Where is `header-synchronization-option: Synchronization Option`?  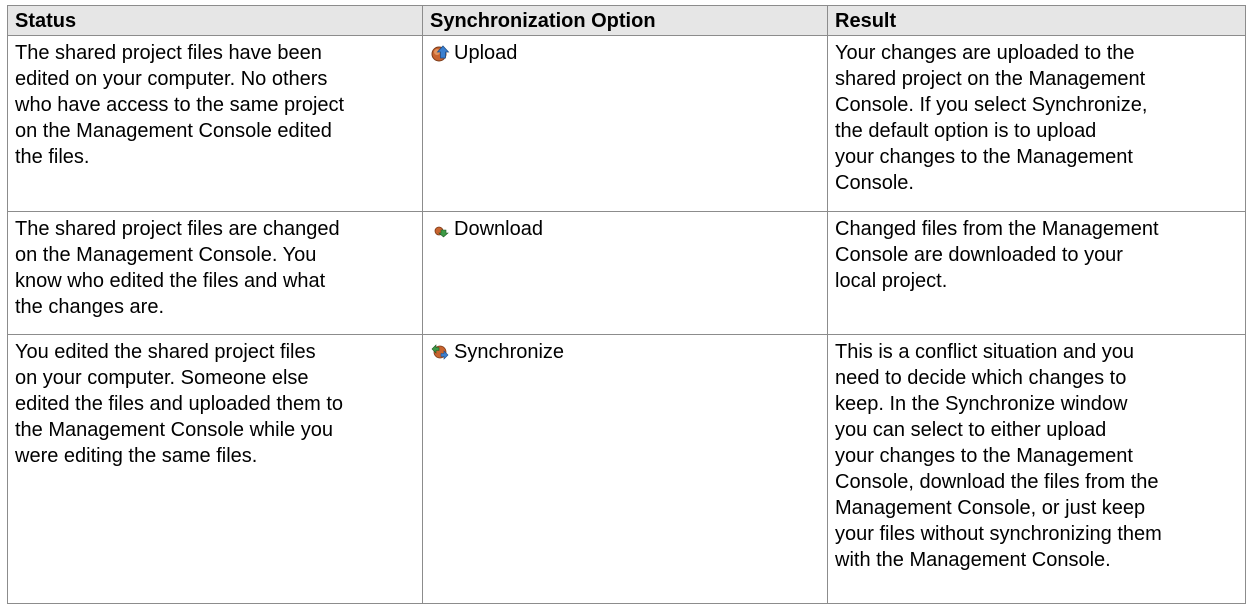
header-synchronization-option: Synchronization Option is located at coordinates (625, 20).